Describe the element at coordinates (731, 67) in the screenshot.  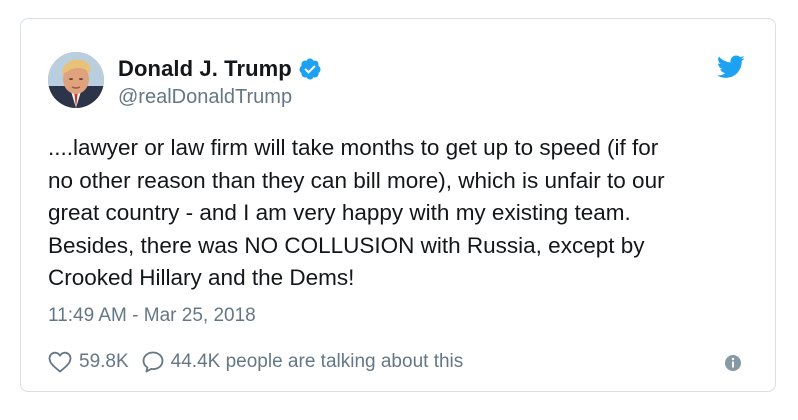
I see `twitter-bird-icon` at that location.